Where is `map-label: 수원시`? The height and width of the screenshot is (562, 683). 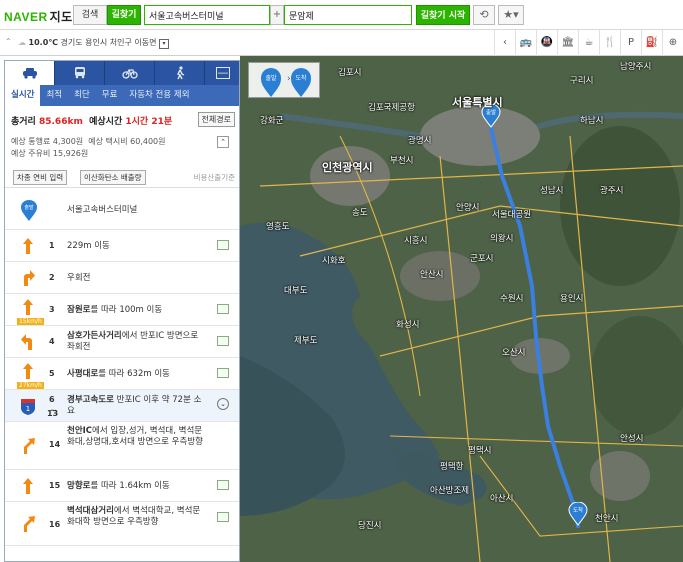
map-label: 수원시 is located at coordinates (512, 299).